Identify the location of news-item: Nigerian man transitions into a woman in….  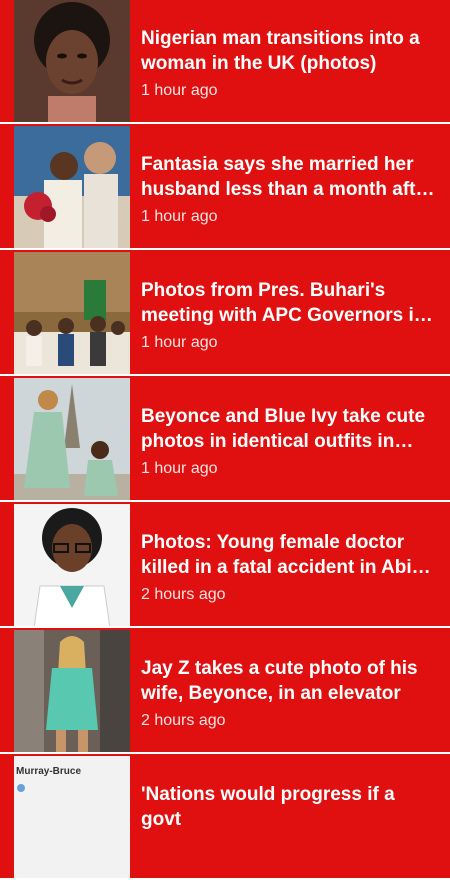
(225, 62).